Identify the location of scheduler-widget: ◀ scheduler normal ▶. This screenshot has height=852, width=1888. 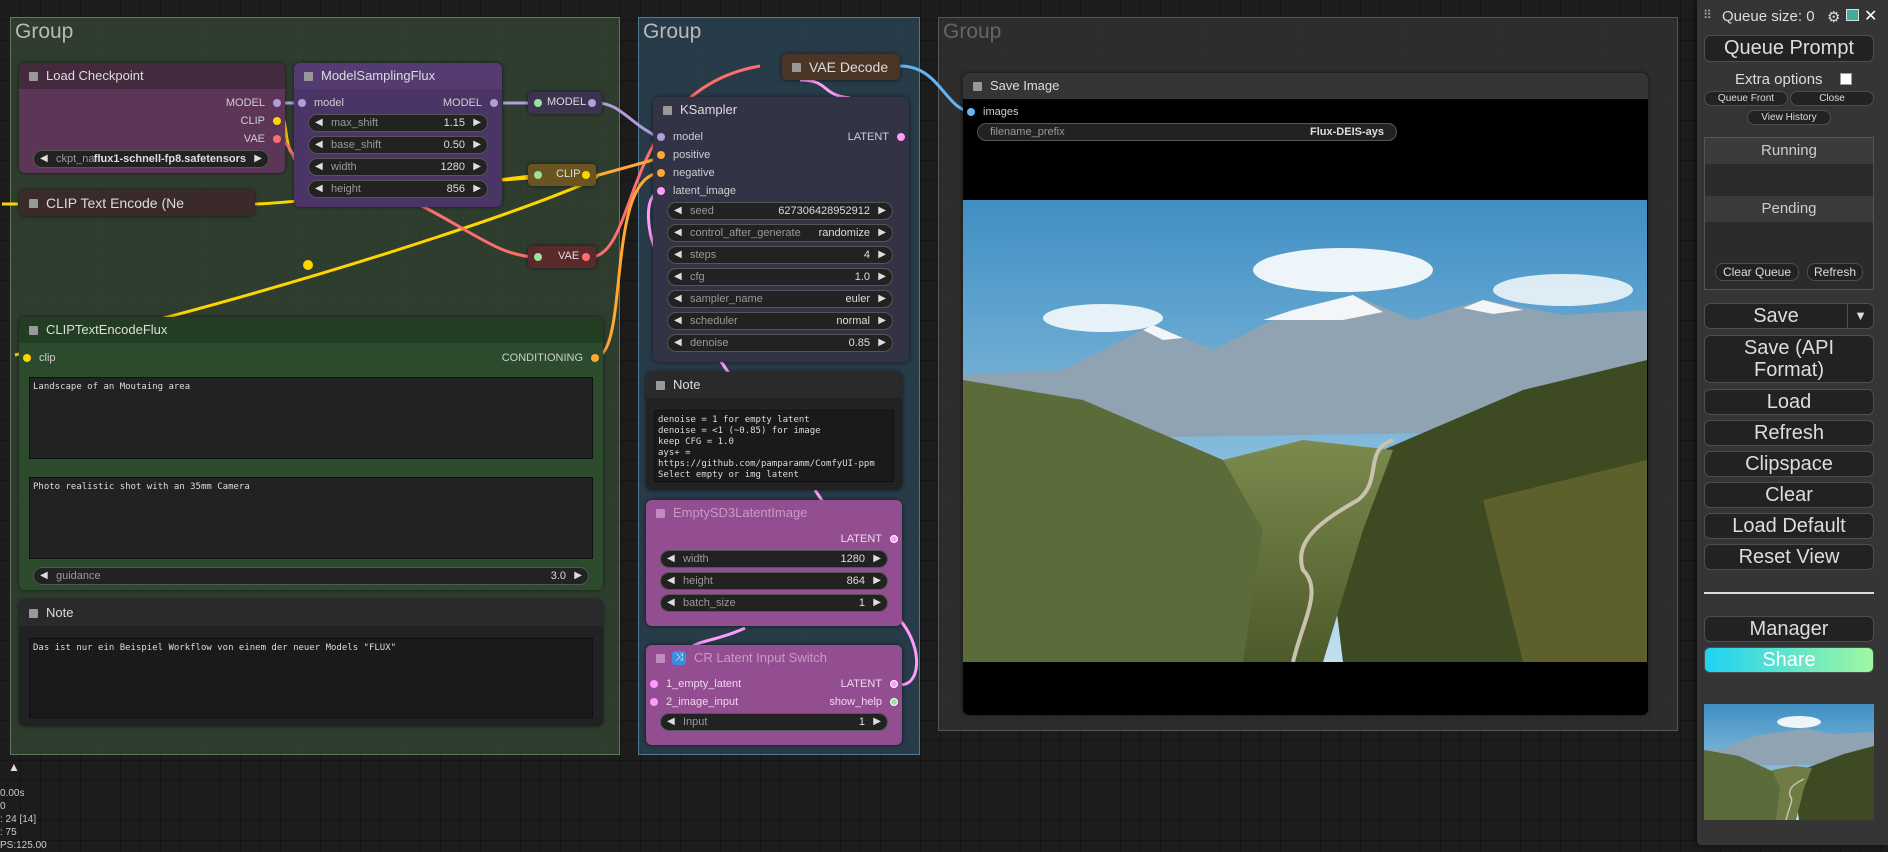
(780, 321).